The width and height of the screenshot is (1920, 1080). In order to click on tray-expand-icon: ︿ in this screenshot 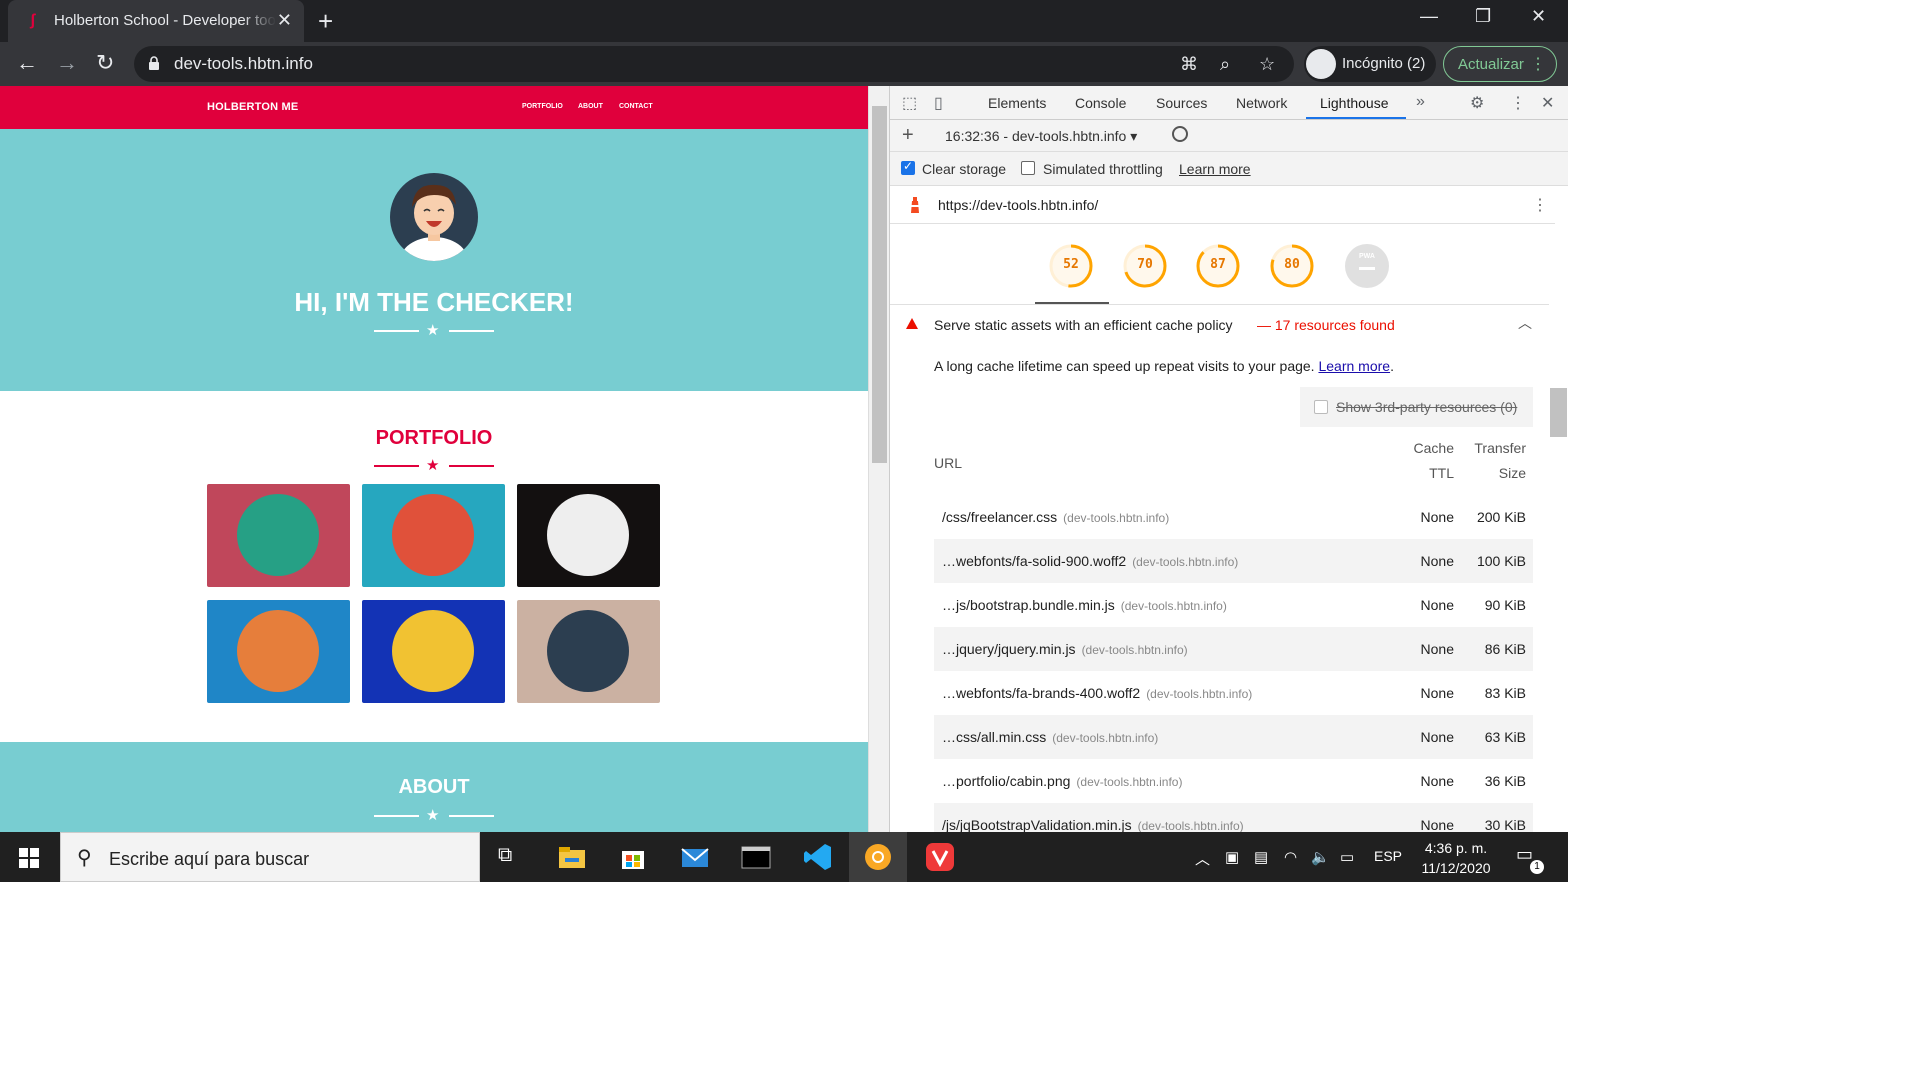, I will do `click(1202, 858)`.